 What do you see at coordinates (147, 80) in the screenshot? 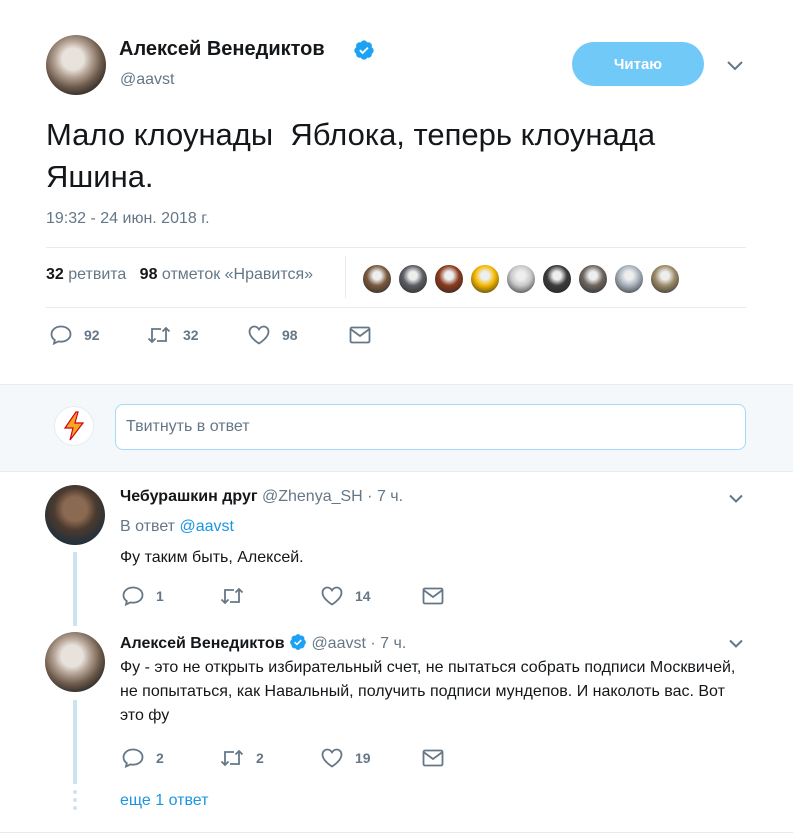
I see `author-handle: @aavst` at bounding box center [147, 80].